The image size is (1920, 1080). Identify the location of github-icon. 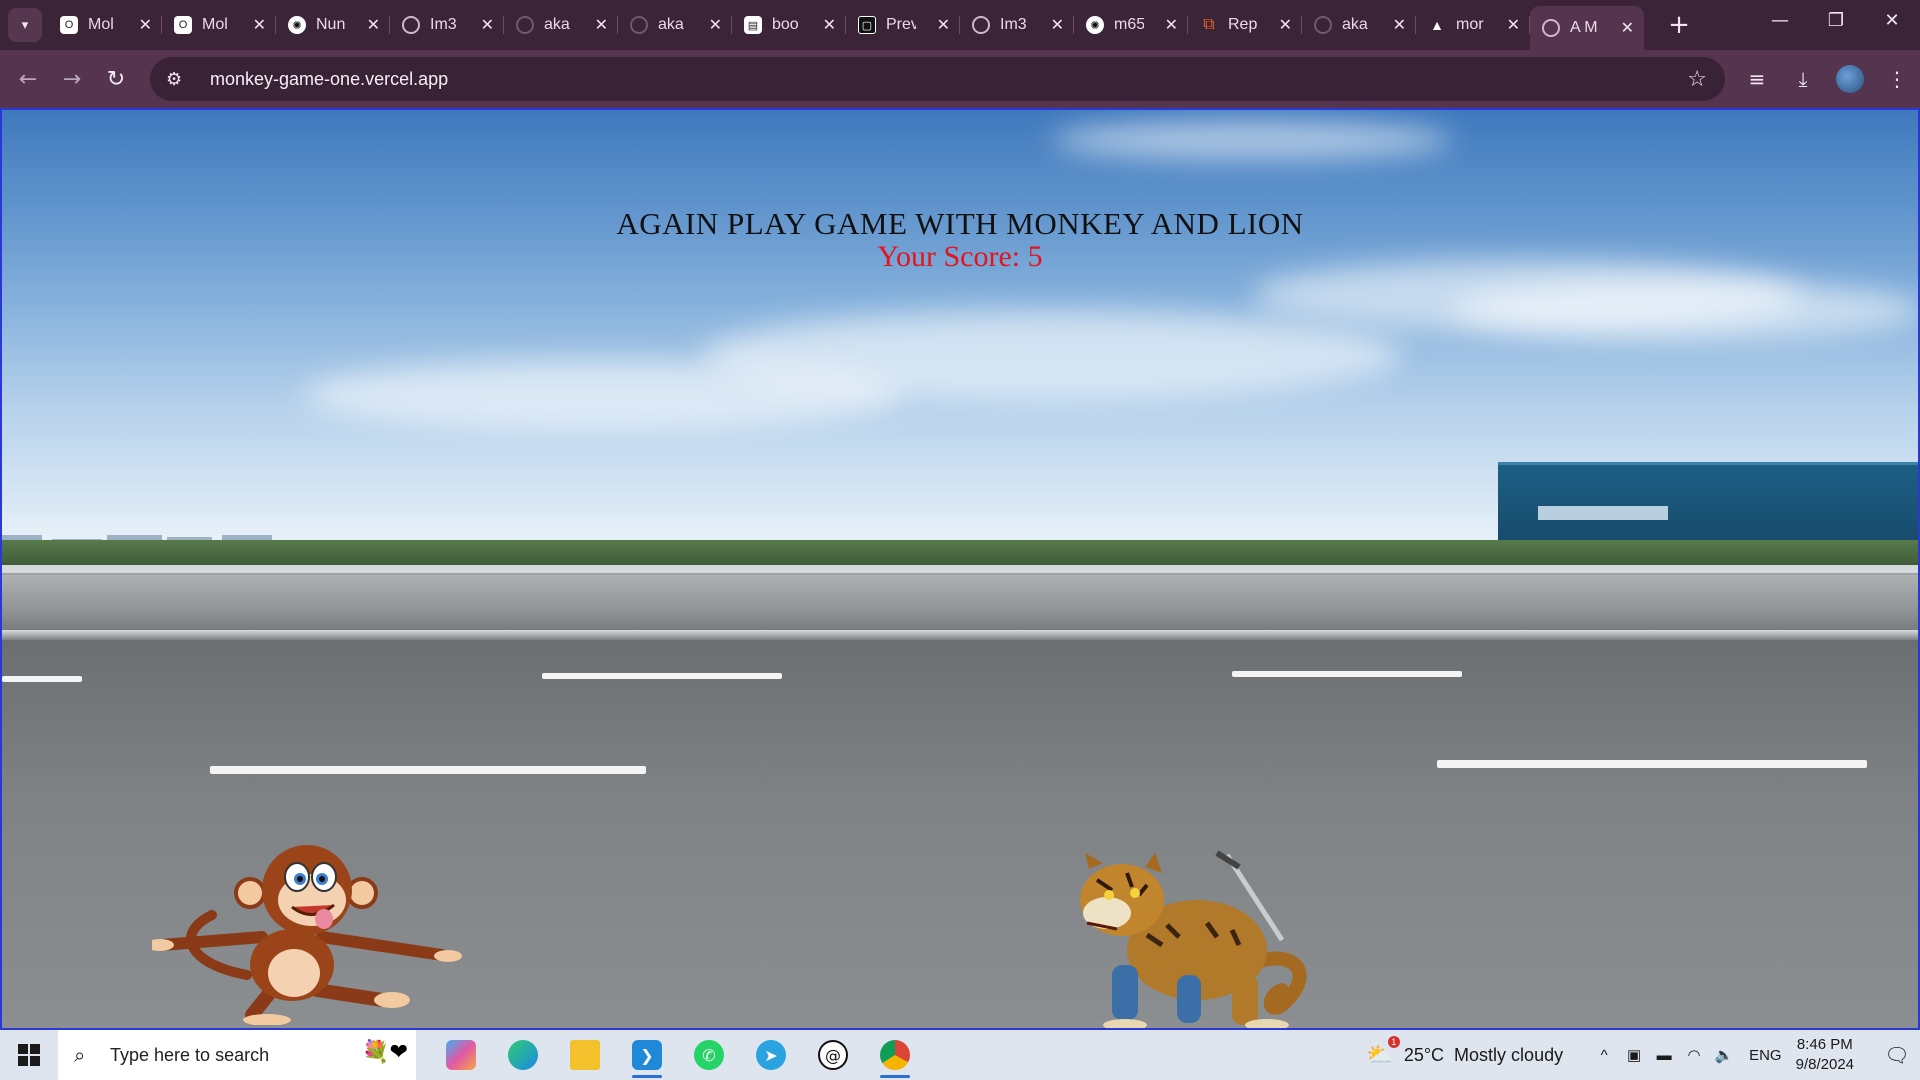
(1323, 25).